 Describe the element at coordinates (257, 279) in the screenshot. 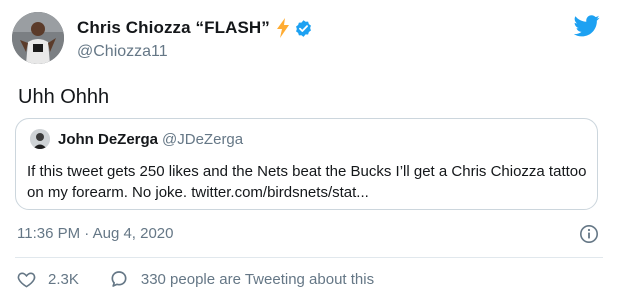

I see `tweeting-about-link: 330 people are Tweeting about this` at that location.